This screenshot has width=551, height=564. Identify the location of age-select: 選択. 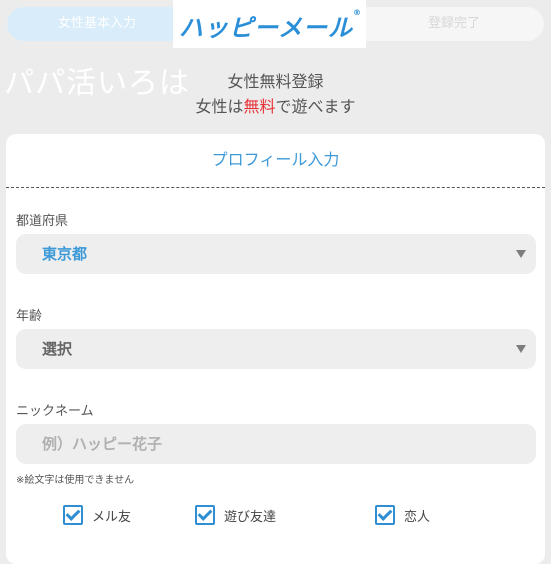
(276, 349).